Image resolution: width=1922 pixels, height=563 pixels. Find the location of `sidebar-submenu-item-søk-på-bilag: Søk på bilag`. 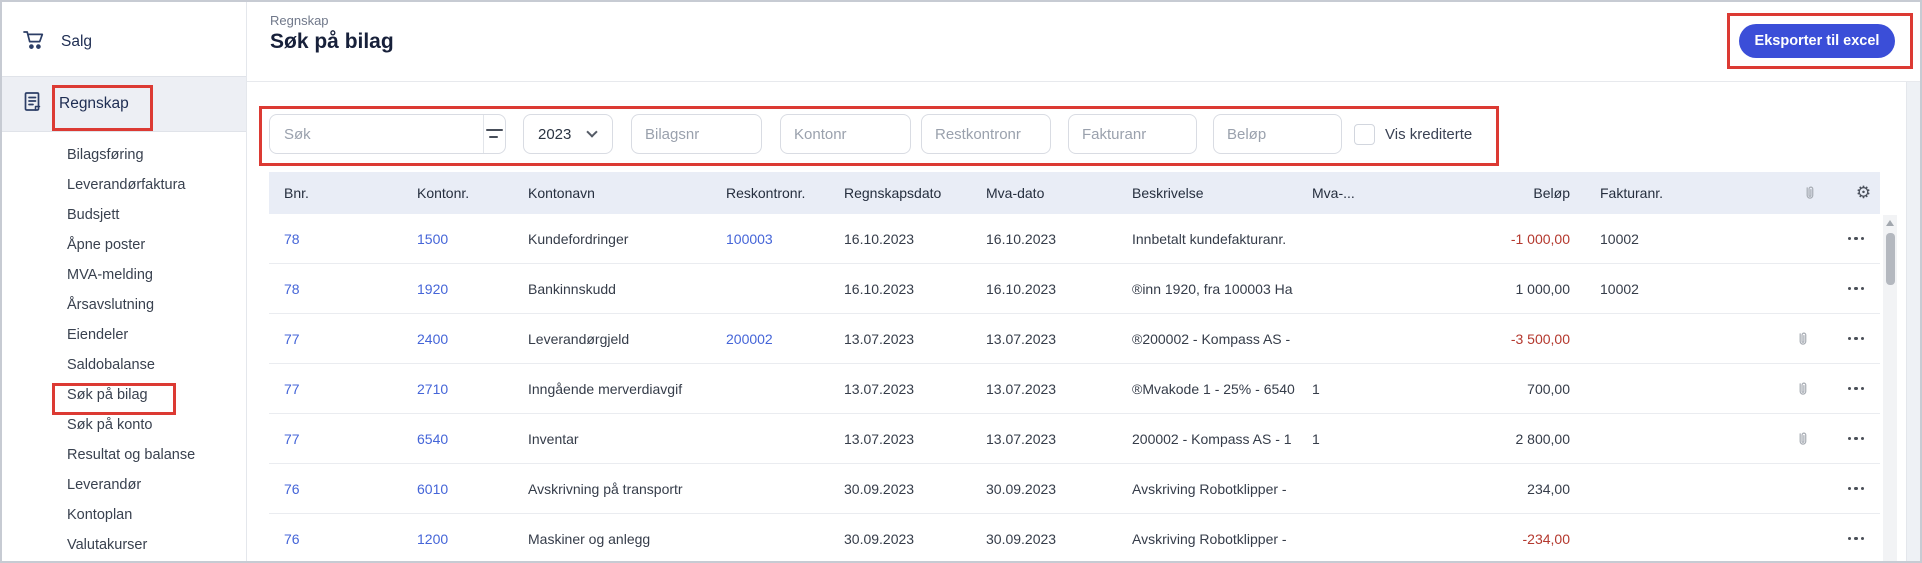

sidebar-submenu-item-søk-på-bilag: Søk på bilag is located at coordinates (124, 395).